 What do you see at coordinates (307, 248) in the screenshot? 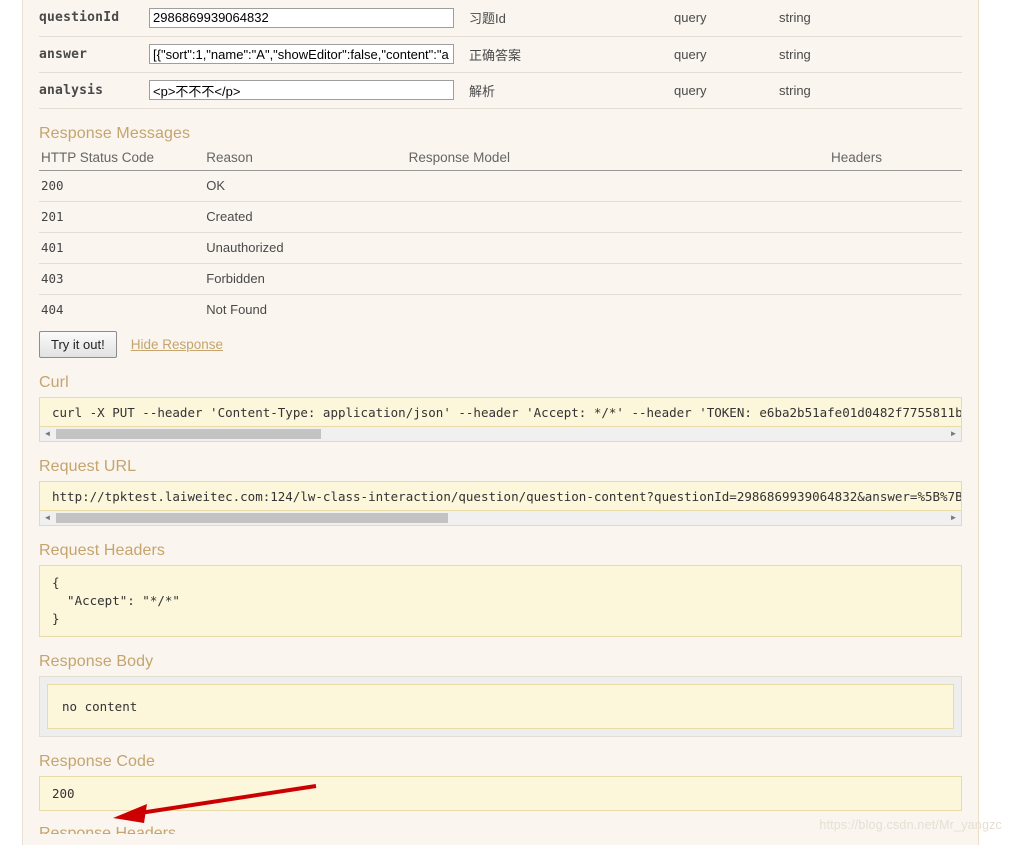
I see `status-reason: Unauthorized` at bounding box center [307, 248].